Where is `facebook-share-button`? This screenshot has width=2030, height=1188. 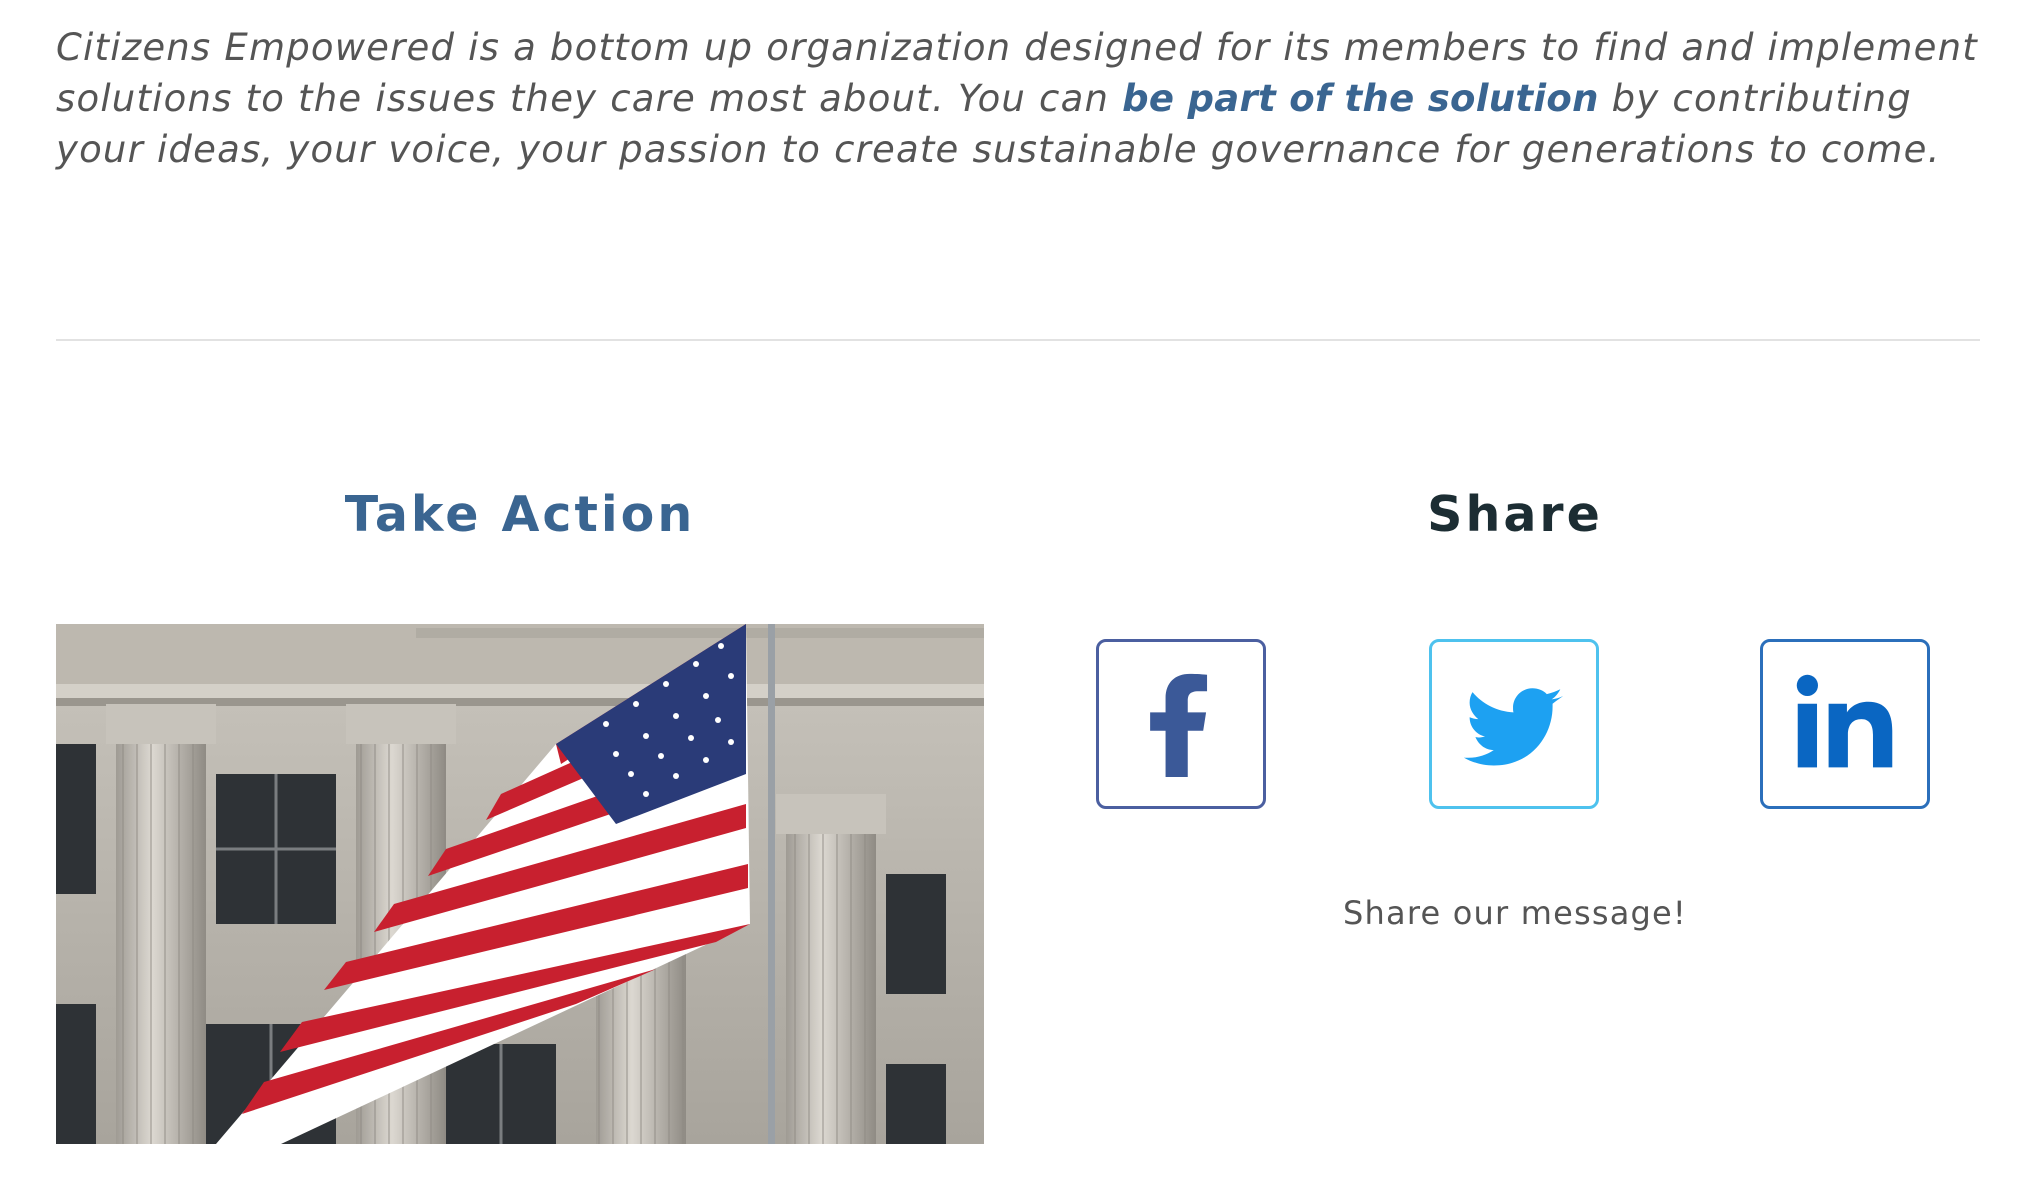 facebook-share-button is located at coordinates (1181, 724).